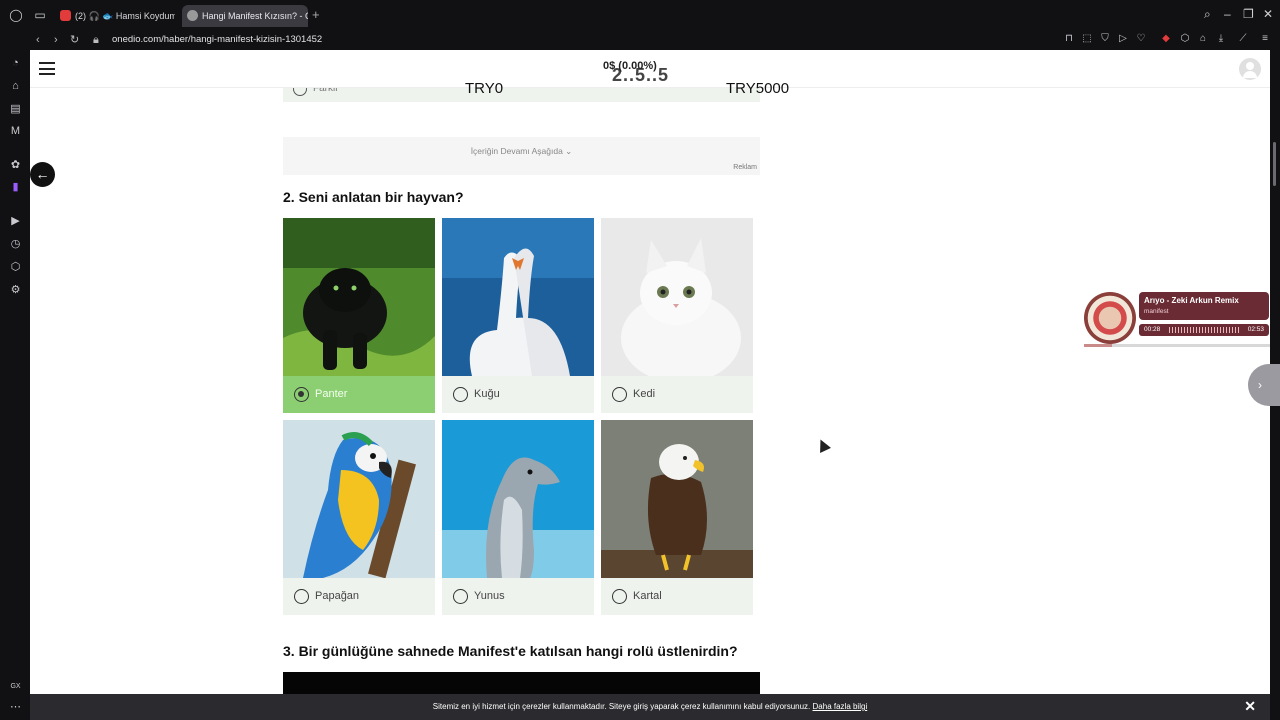 Image resolution: width=1280 pixels, height=720 pixels. I want to click on option-card-kedi: Kedi, so click(677, 315).